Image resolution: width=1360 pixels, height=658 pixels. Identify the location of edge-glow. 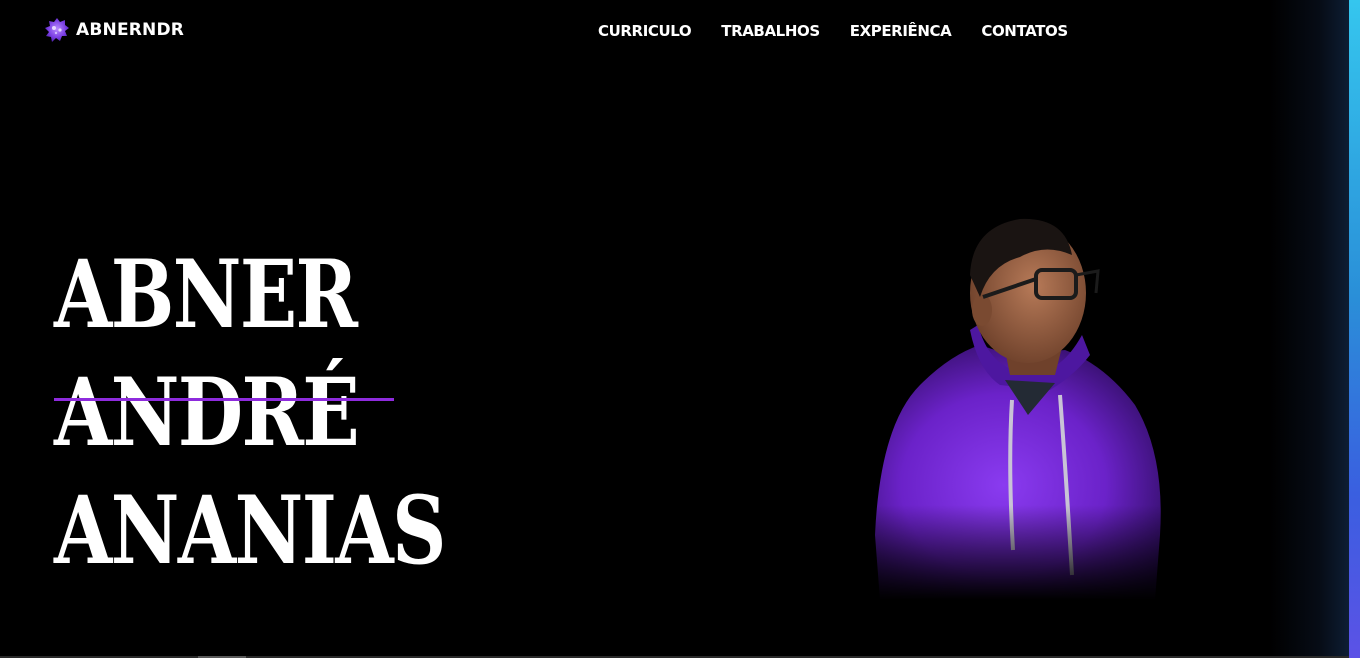
(1315, 329).